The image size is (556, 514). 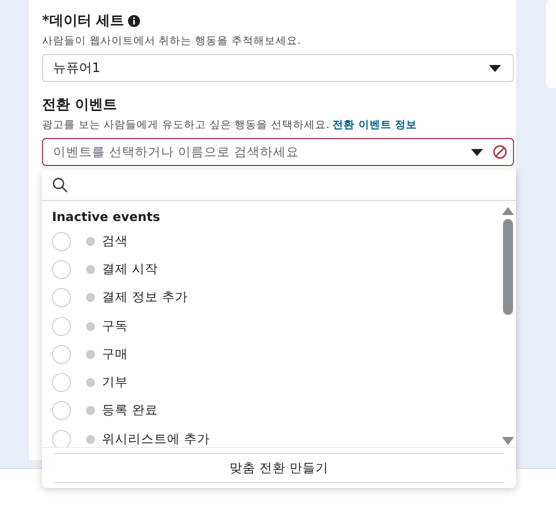 I want to click on event-option: 결제 시작, so click(x=130, y=269).